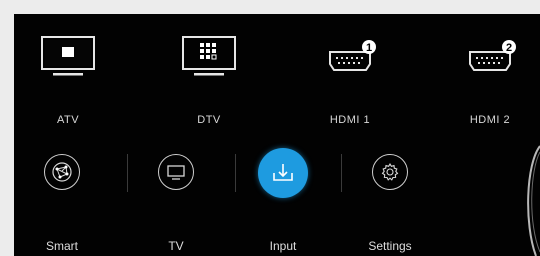  I want to click on menu-label: Input, so click(283, 246).